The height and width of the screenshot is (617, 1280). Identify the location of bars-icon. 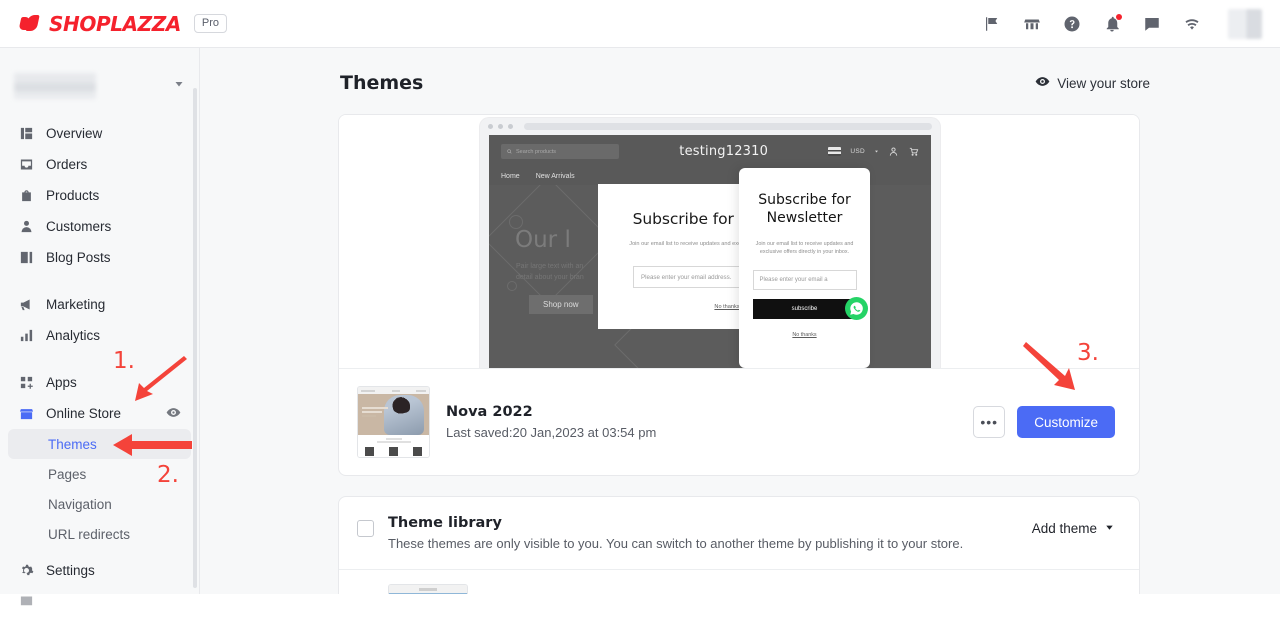
(26, 336).